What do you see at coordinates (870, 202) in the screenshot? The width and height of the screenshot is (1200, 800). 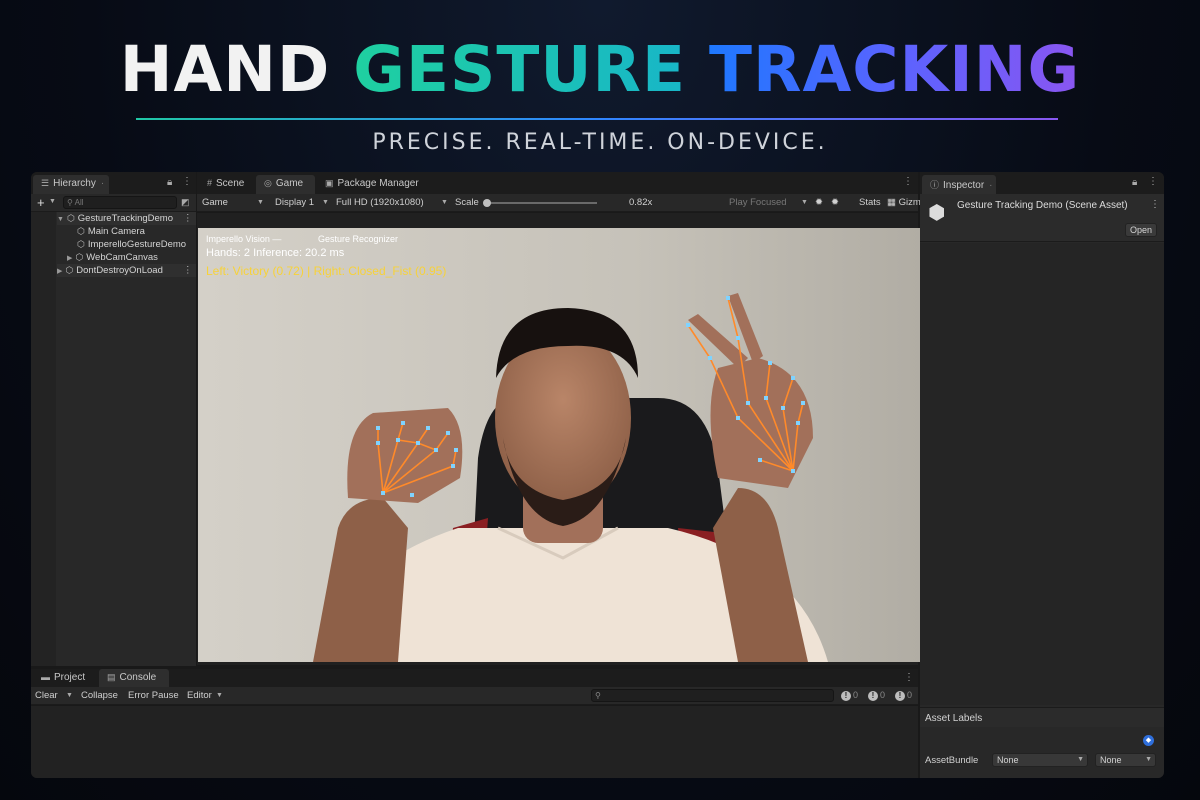 I see `stats-button: Stats` at bounding box center [870, 202].